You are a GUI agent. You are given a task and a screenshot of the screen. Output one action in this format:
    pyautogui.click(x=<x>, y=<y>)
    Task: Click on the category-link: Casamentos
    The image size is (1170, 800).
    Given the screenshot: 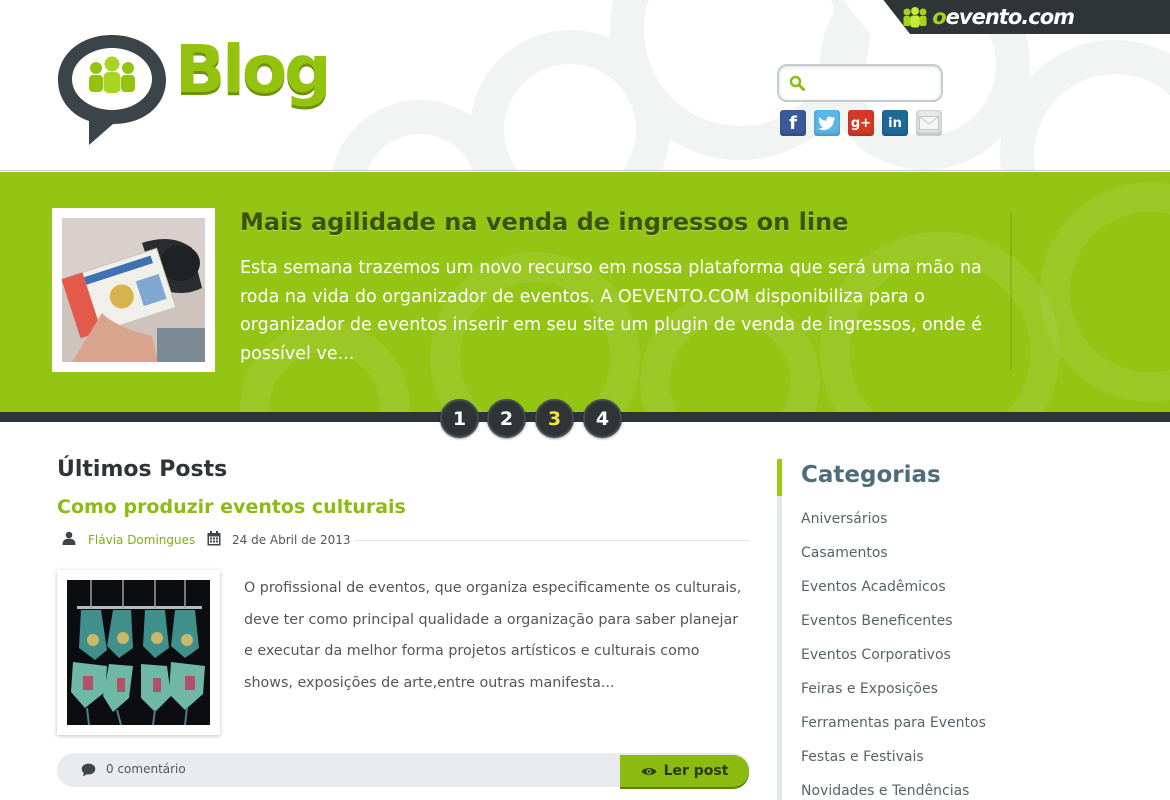 What is the action you would take?
    pyautogui.click(x=844, y=553)
    